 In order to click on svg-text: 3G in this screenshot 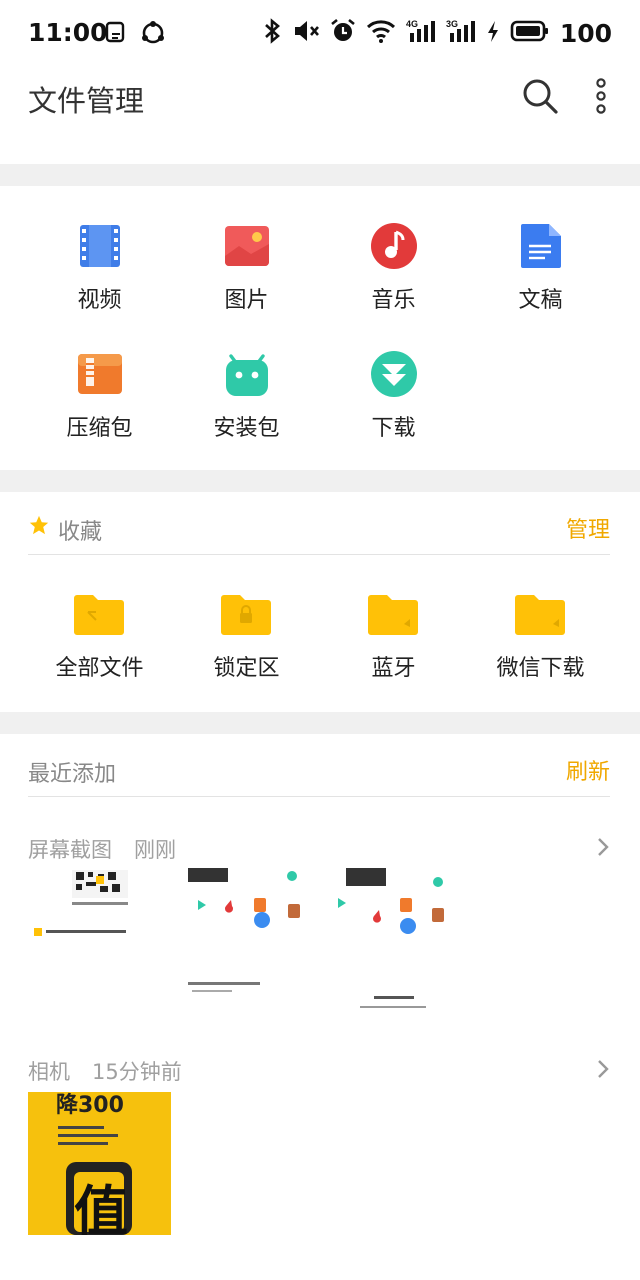, I will do `click(452, 24)`.